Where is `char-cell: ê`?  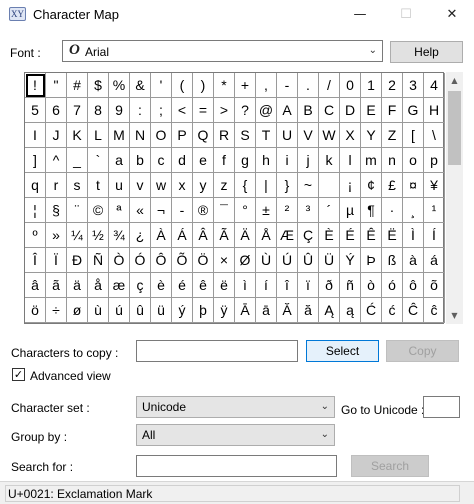 char-cell: ê is located at coordinates (203, 285).